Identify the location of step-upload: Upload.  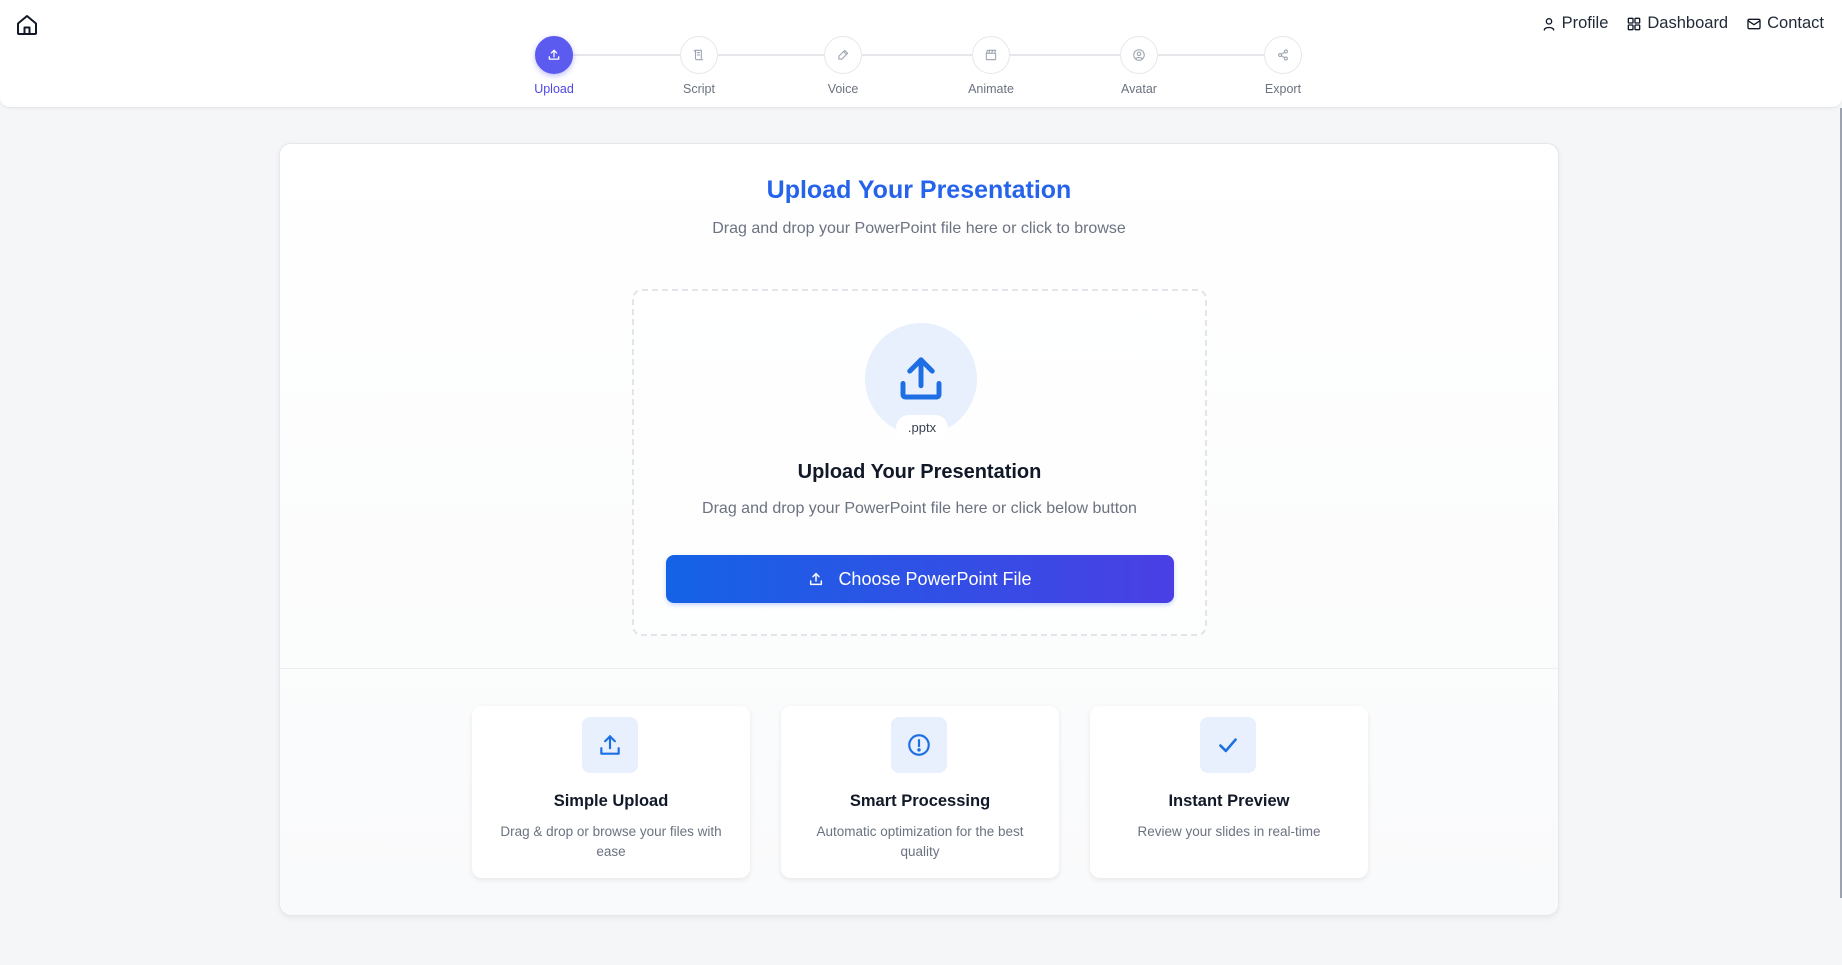
(554, 66).